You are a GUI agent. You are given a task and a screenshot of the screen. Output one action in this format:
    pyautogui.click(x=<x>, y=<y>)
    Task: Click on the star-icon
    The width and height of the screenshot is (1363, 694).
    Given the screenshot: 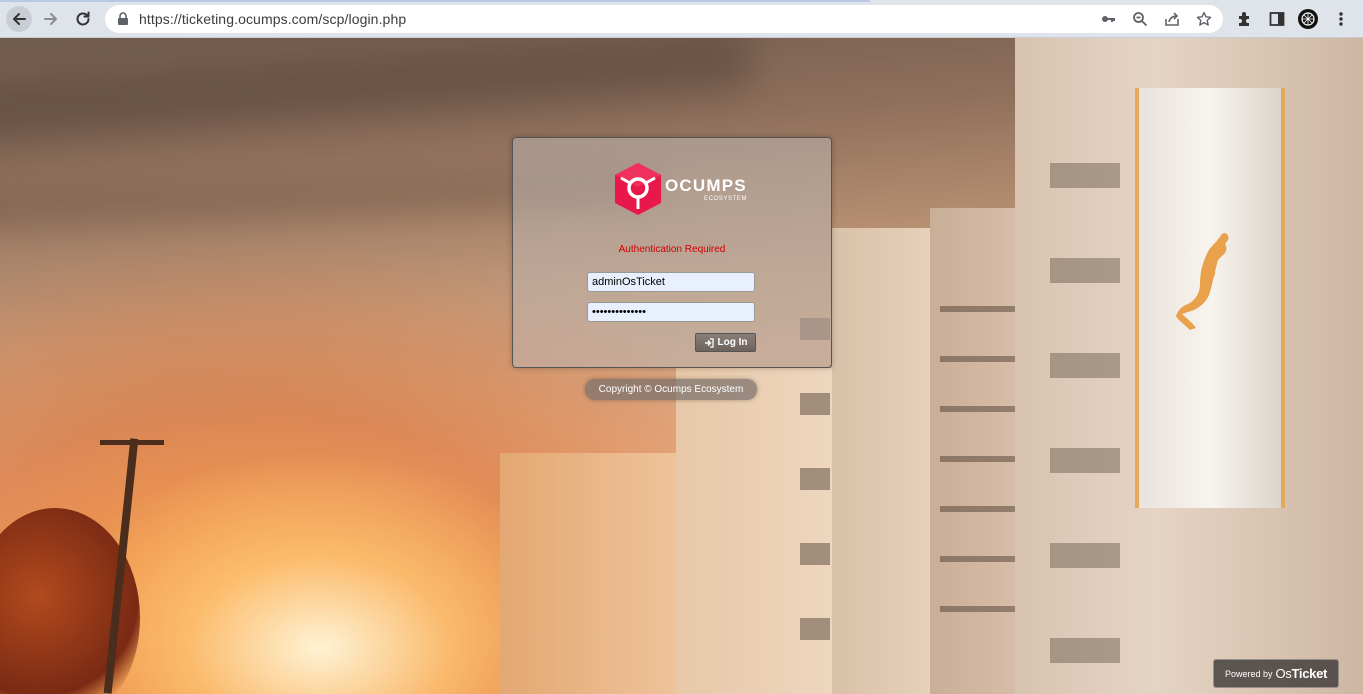 What is the action you would take?
    pyautogui.click(x=1204, y=19)
    